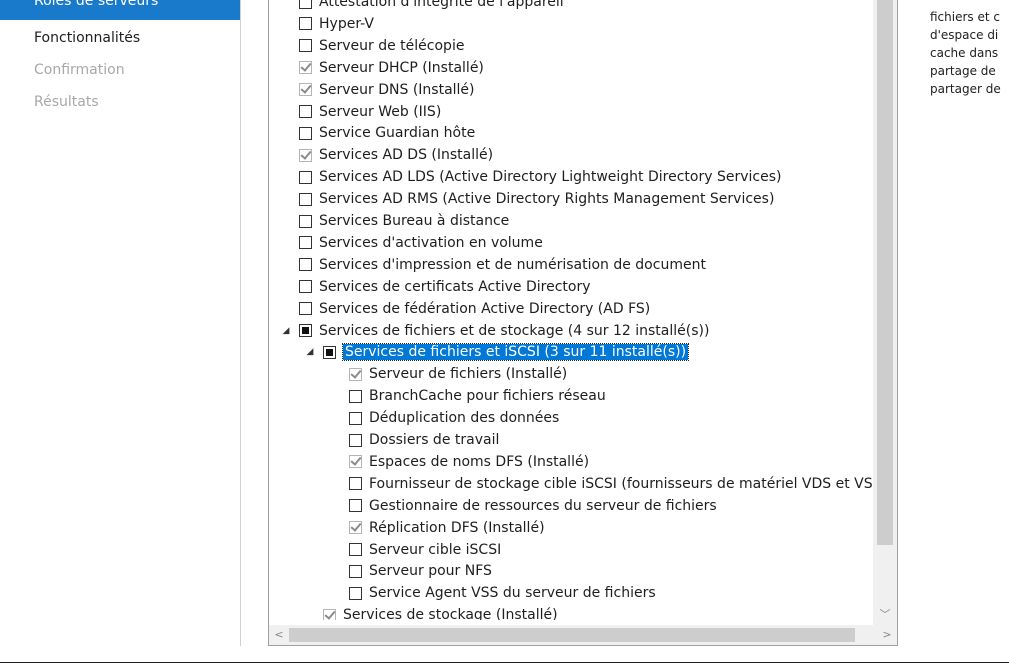  Describe the element at coordinates (887, 635) in the screenshot. I see `scroll-right-arrow-icon: >` at that location.